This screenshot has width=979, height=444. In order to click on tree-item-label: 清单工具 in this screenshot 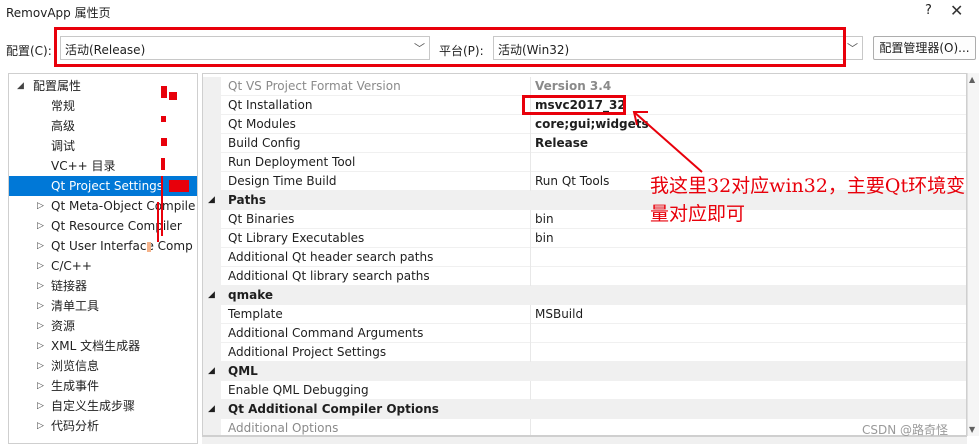, I will do `click(75, 306)`.